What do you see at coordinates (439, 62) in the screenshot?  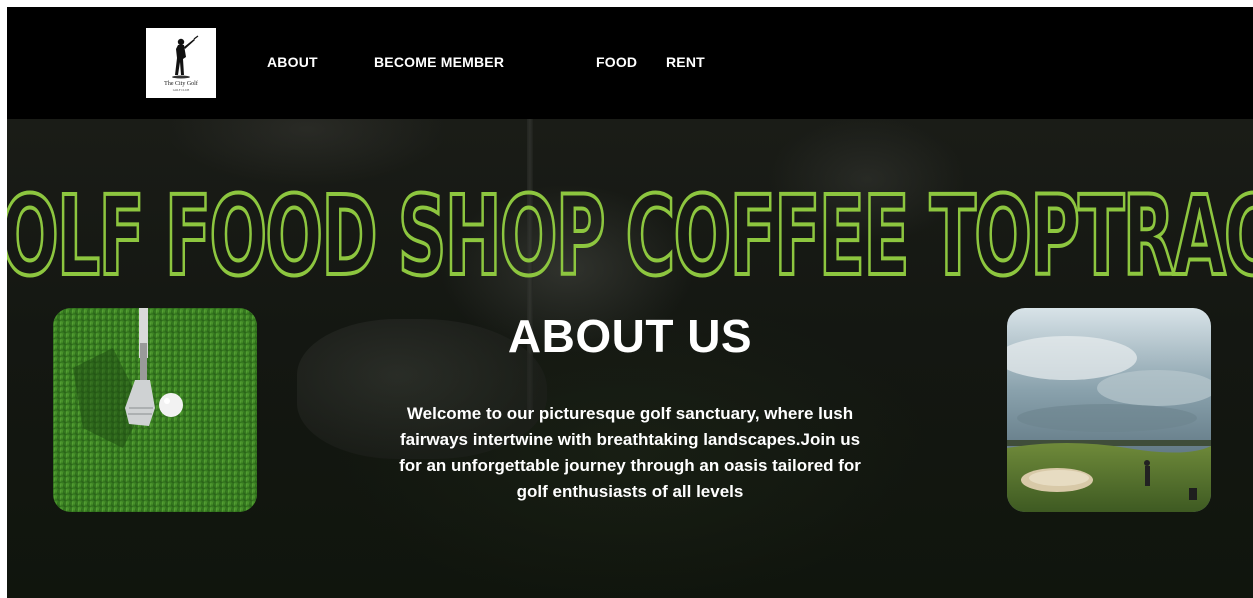 I see `nav-become-member: BECOME MEMBER` at bounding box center [439, 62].